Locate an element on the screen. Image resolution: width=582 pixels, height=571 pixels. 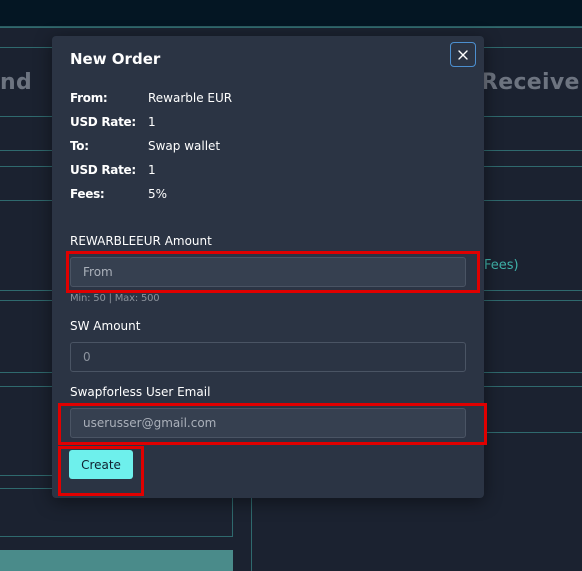
send-heading: nd is located at coordinates (16, 82).